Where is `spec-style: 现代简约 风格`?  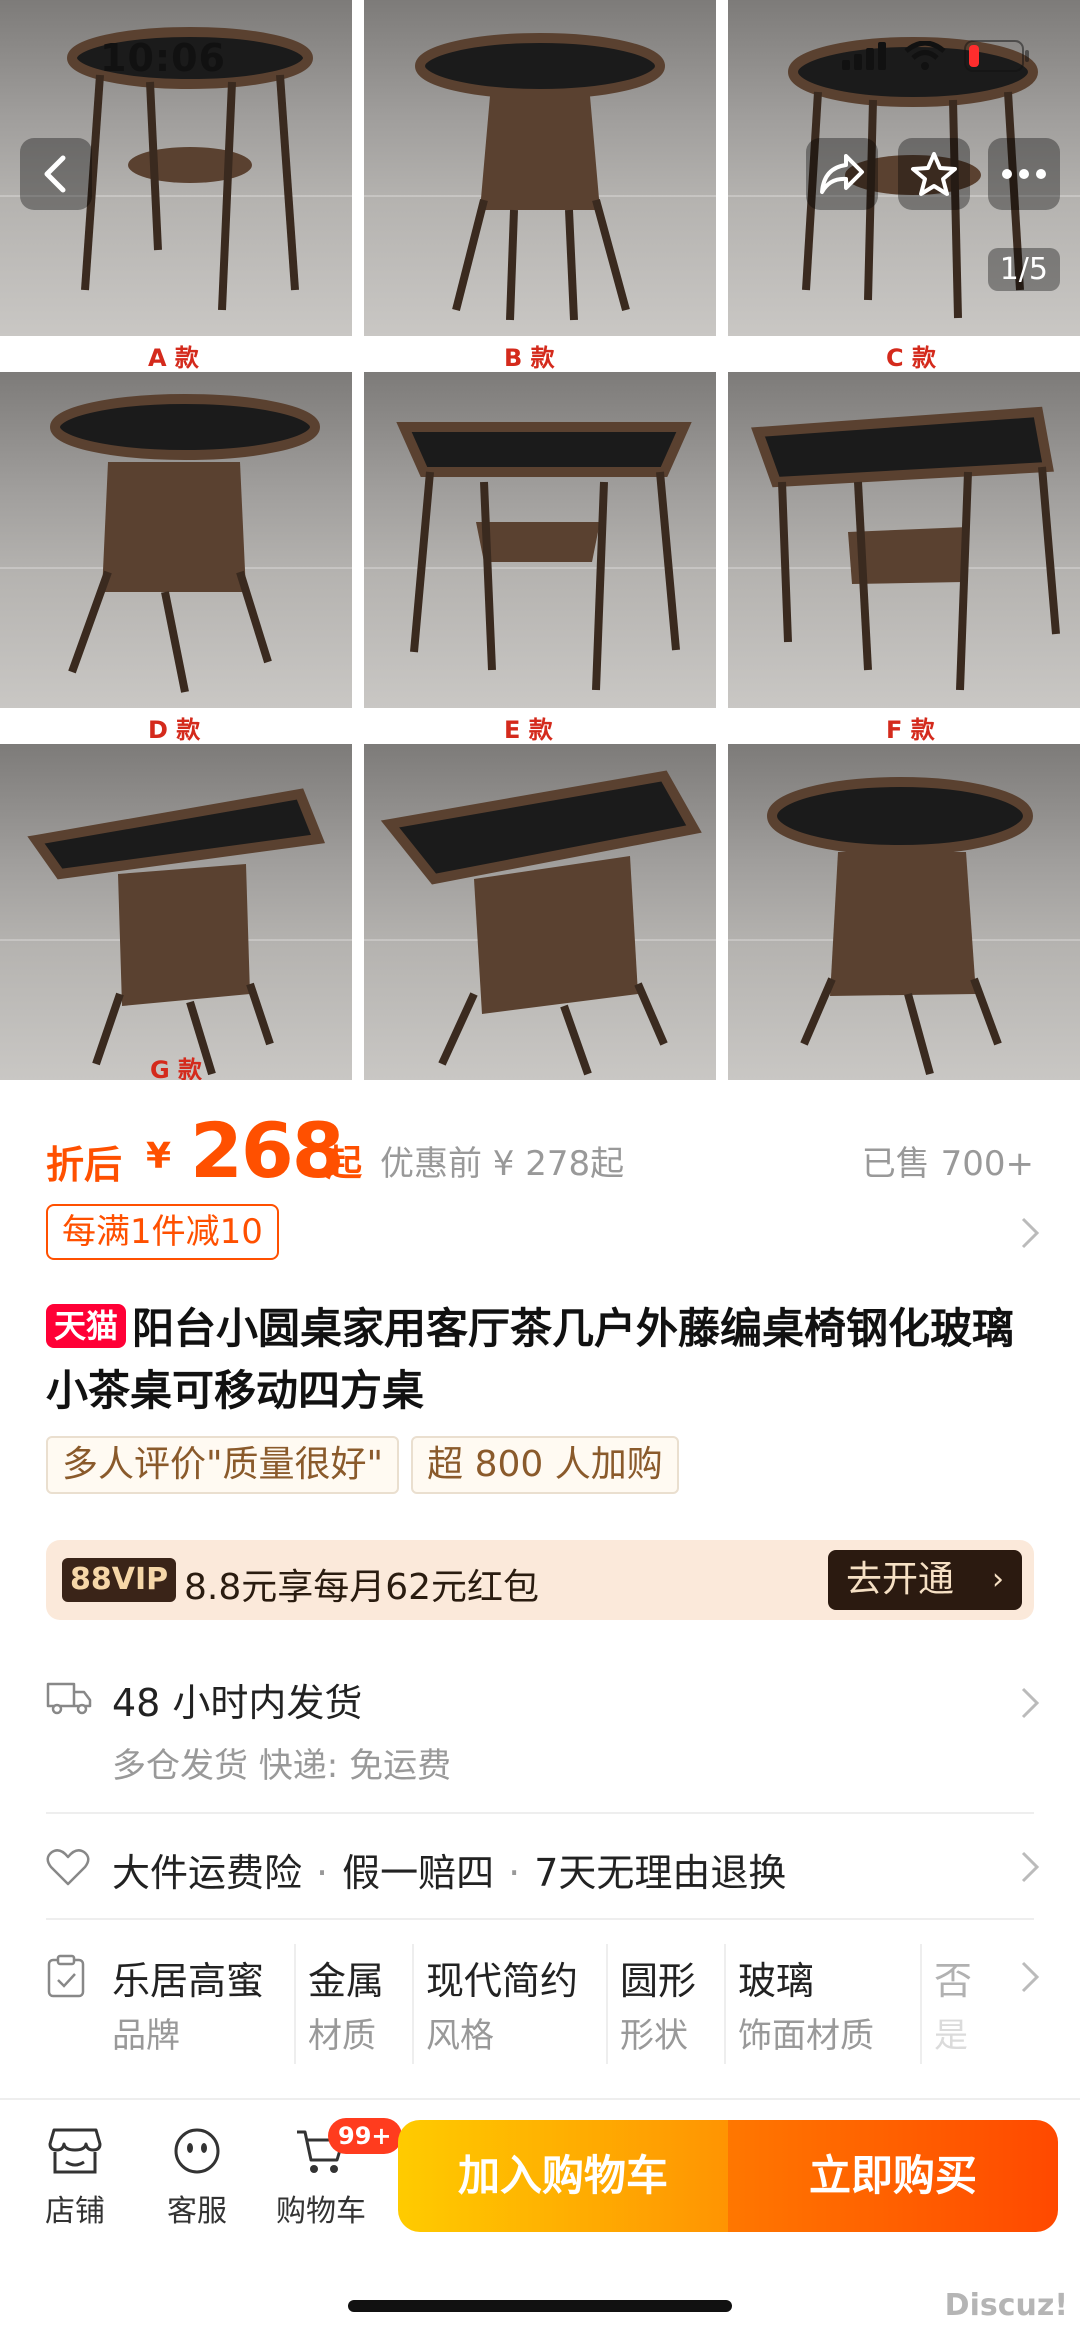 spec-style: 现代简约 风格 is located at coordinates (511, 2004).